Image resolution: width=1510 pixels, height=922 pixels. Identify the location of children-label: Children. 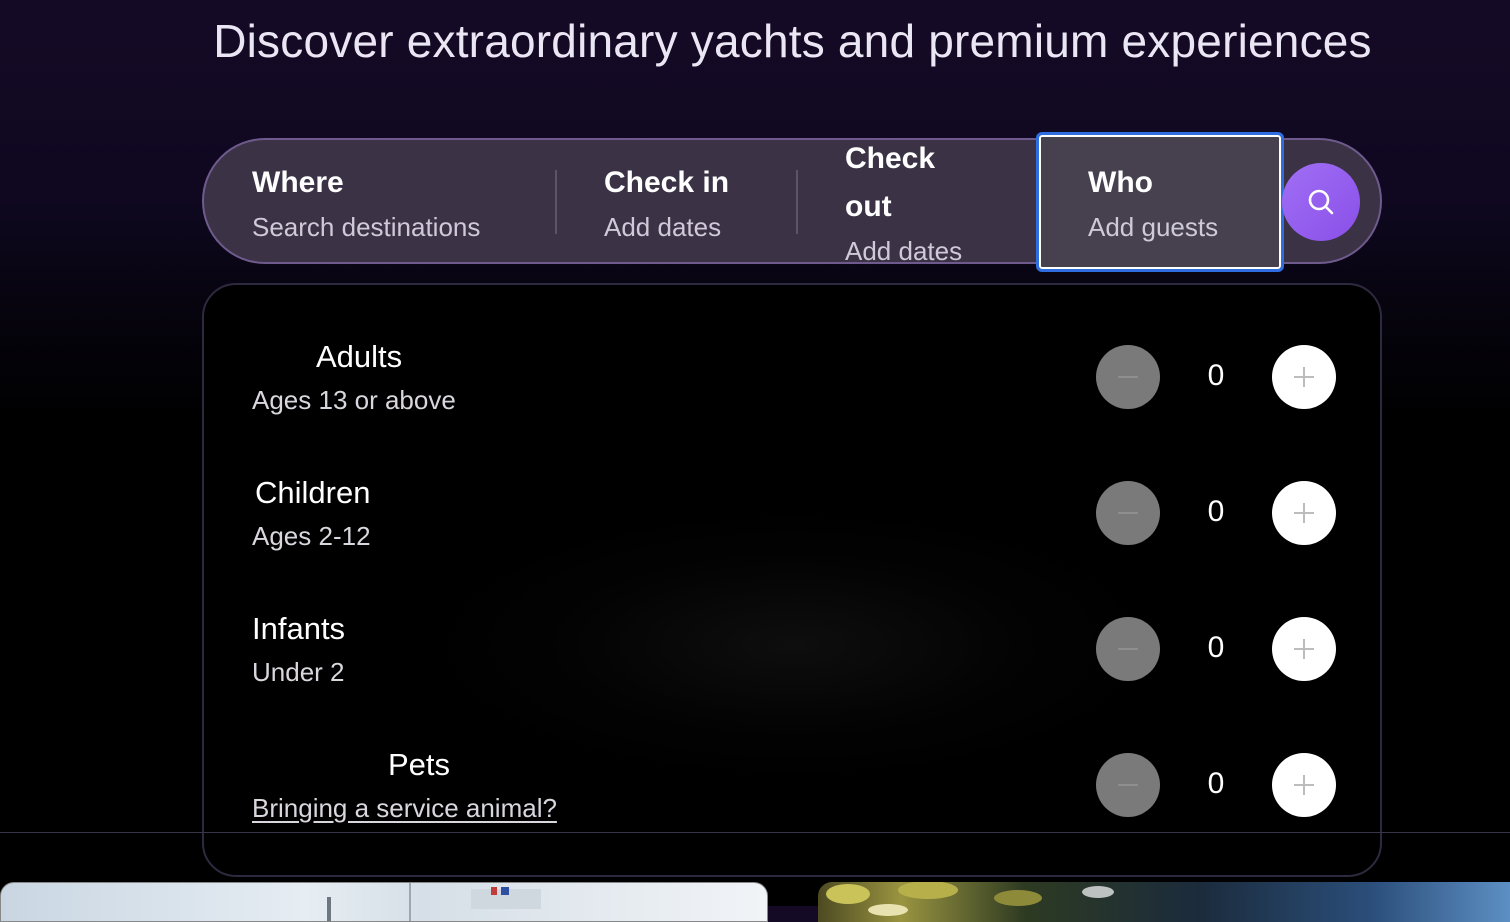
(313, 492).